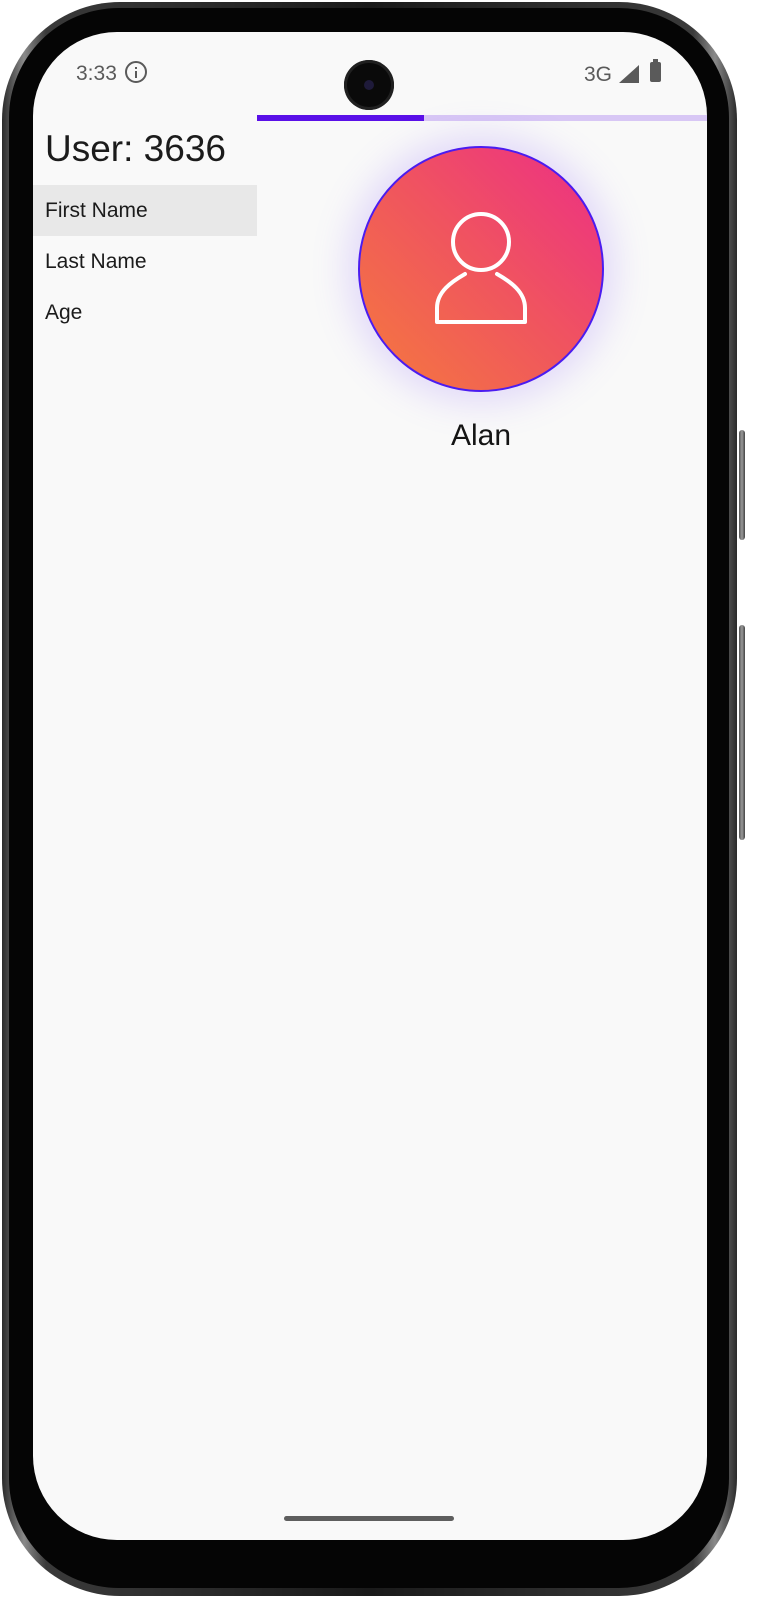 This screenshot has height=1600, width=757. What do you see at coordinates (369, 85) in the screenshot?
I see `front-camera` at bounding box center [369, 85].